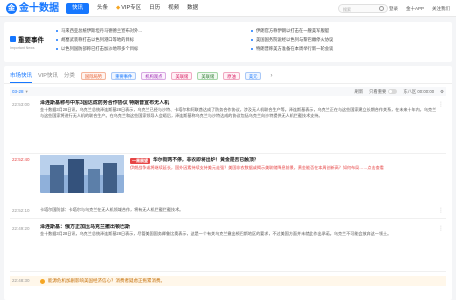 Image resolution: width=456 pixels, height=300 pixels. I want to click on event-item: 美国国务院说经以色列与黎巴嫩停火协议, so click(348, 40).